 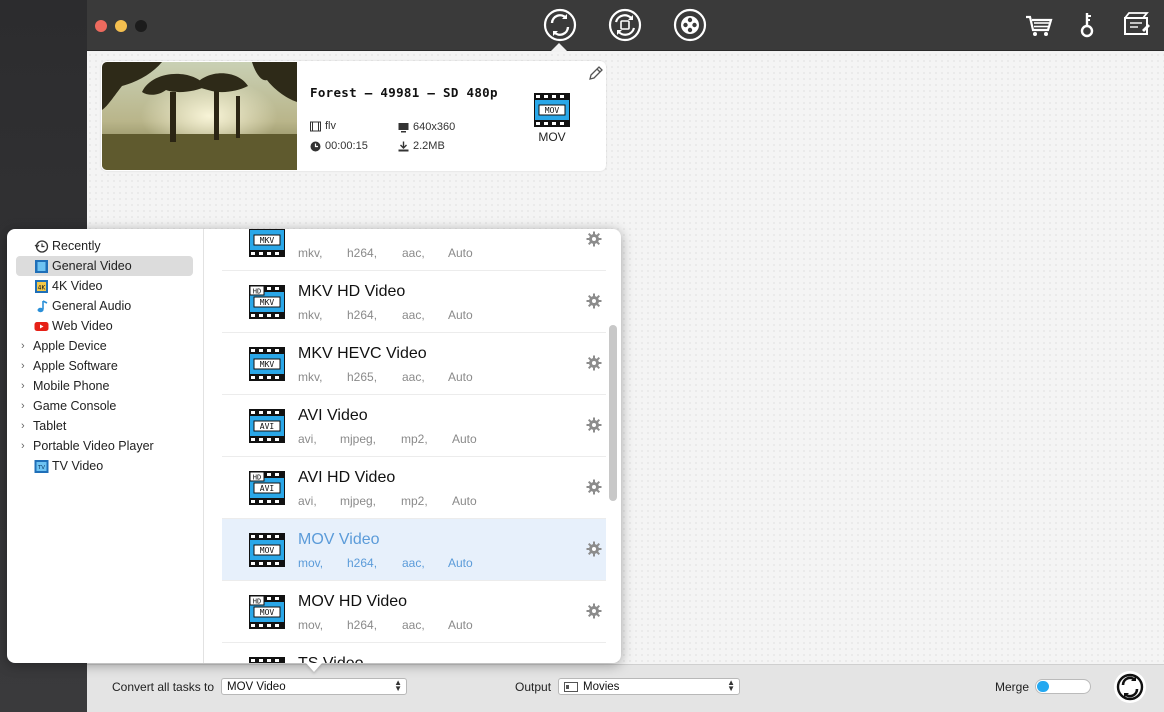 What do you see at coordinates (331, 659) in the screenshot?
I see `format-name: TS Video` at bounding box center [331, 659].